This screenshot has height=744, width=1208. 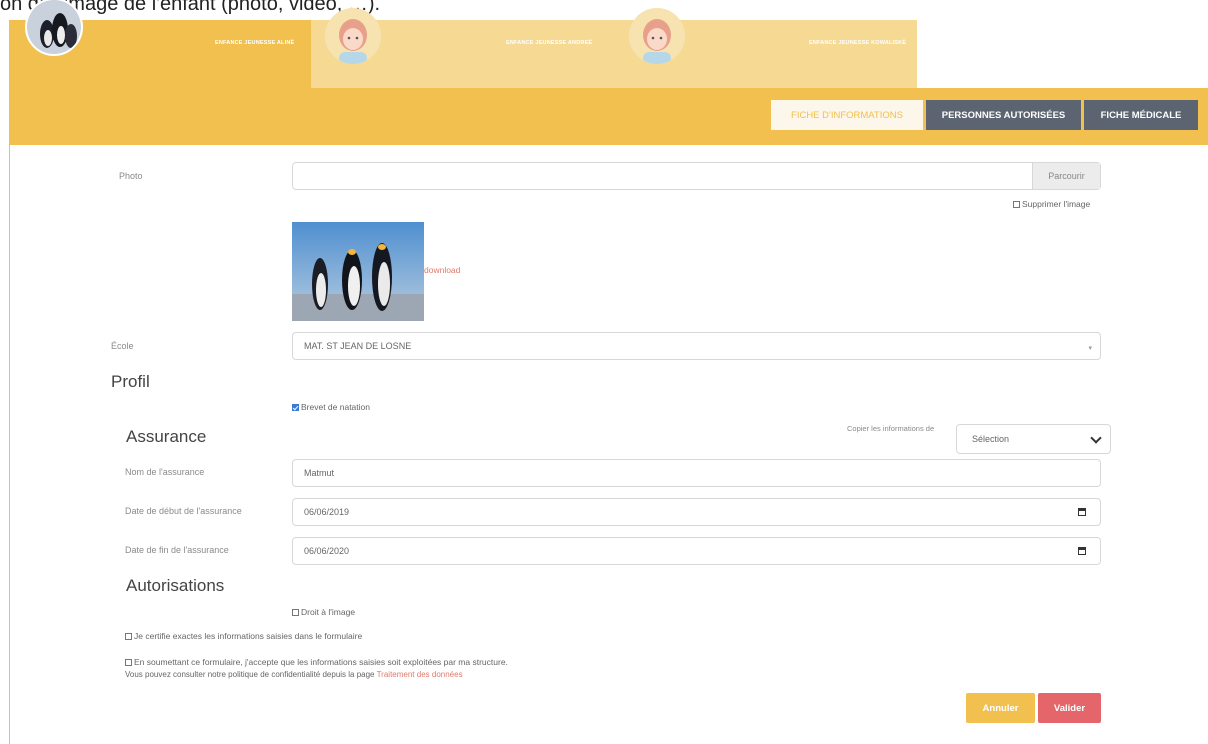 What do you see at coordinates (130, 381) in the screenshot?
I see `section-profil: Profil` at bounding box center [130, 381].